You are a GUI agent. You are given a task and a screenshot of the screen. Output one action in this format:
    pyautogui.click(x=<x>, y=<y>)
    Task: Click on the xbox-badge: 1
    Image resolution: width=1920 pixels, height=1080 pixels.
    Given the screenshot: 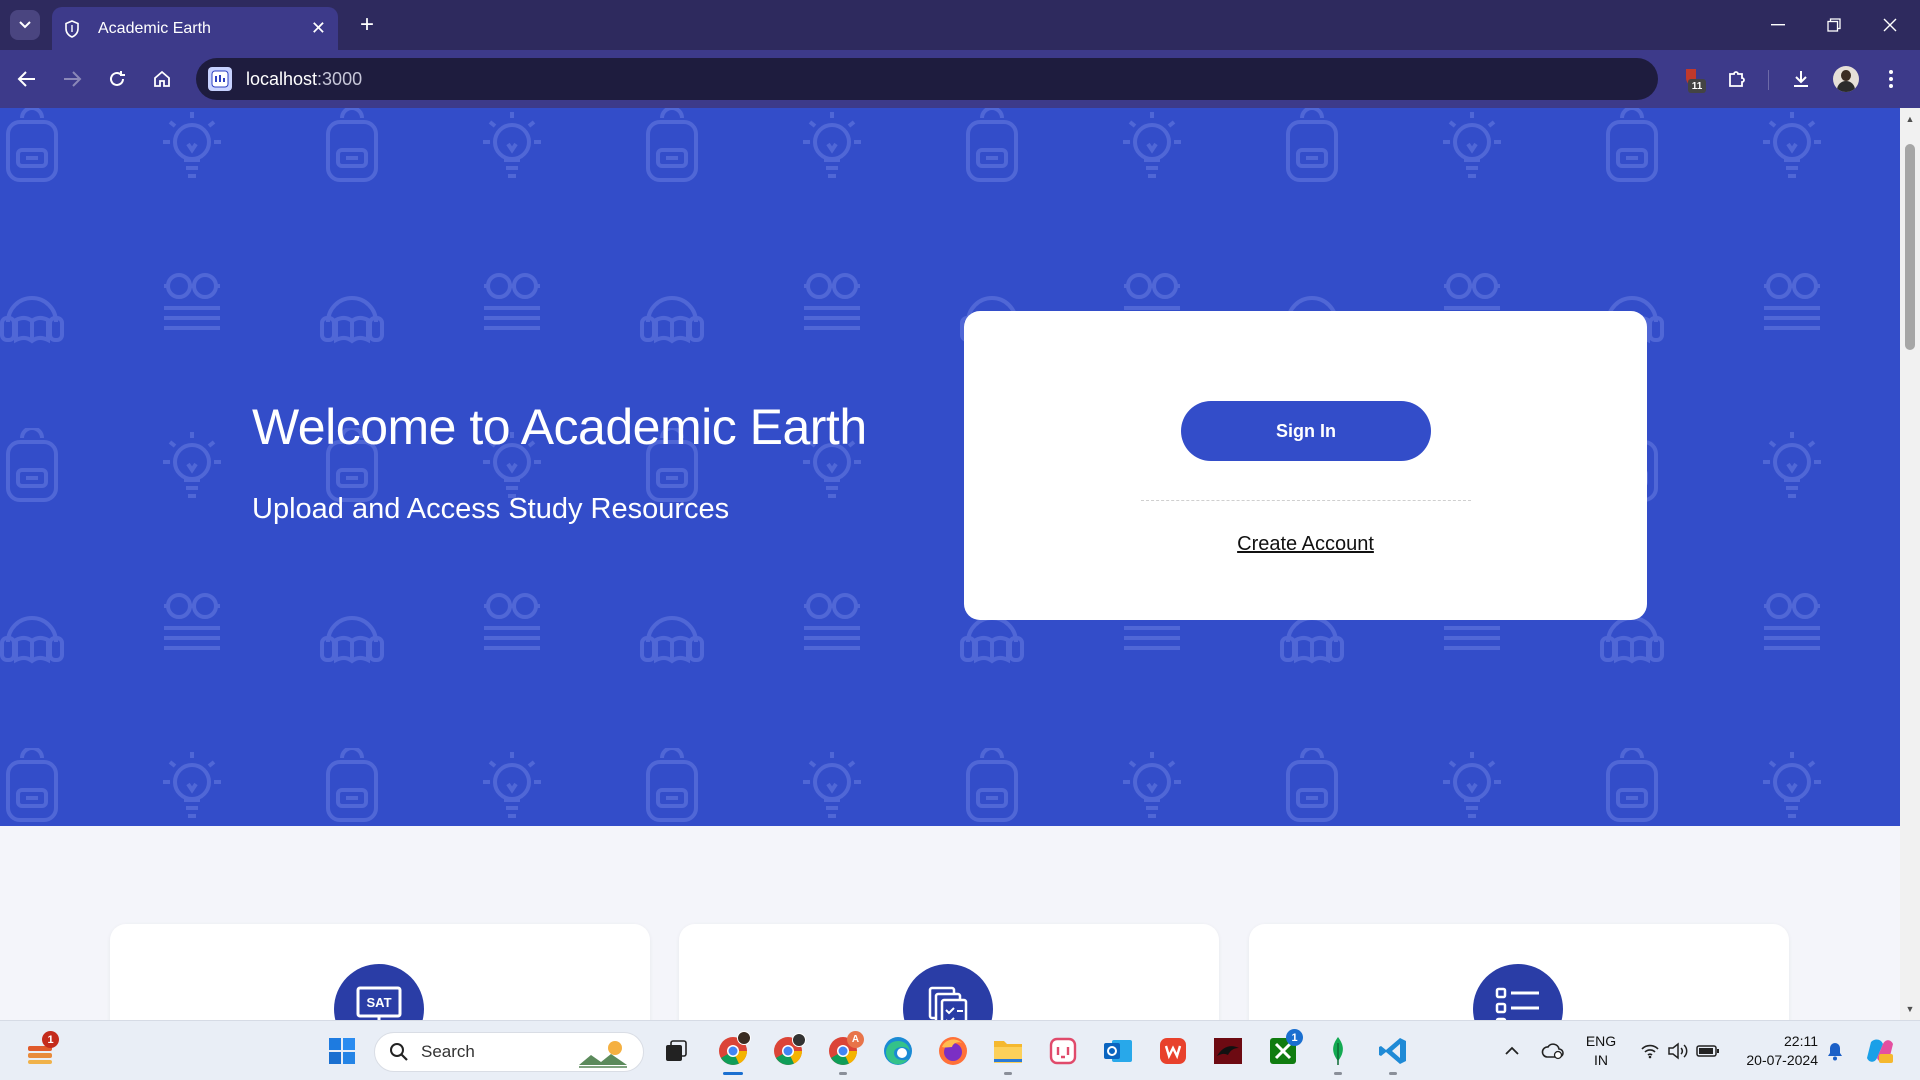 What is the action you would take?
    pyautogui.click(x=1294, y=1037)
    